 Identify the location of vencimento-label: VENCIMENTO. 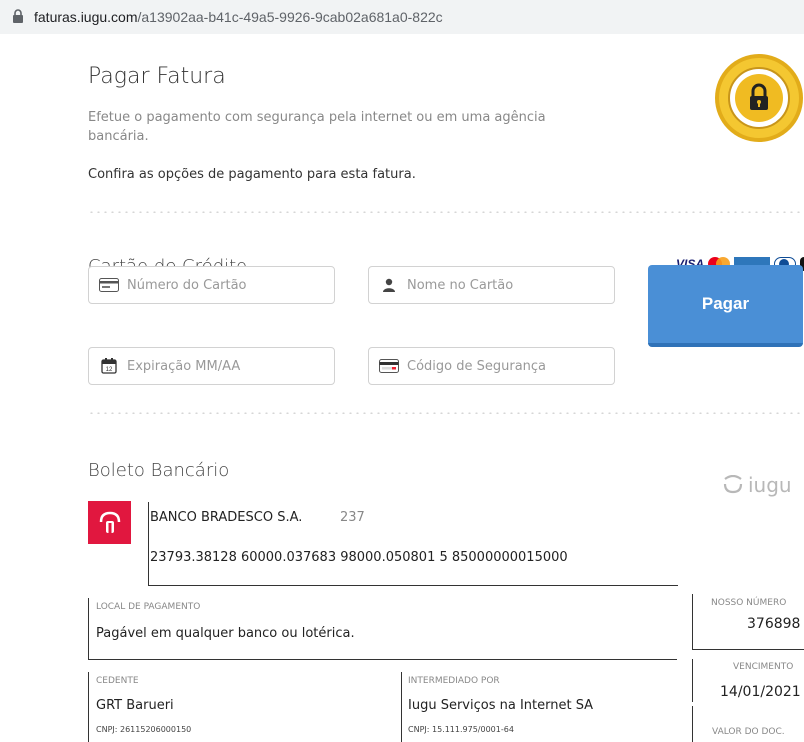
(763, 667).